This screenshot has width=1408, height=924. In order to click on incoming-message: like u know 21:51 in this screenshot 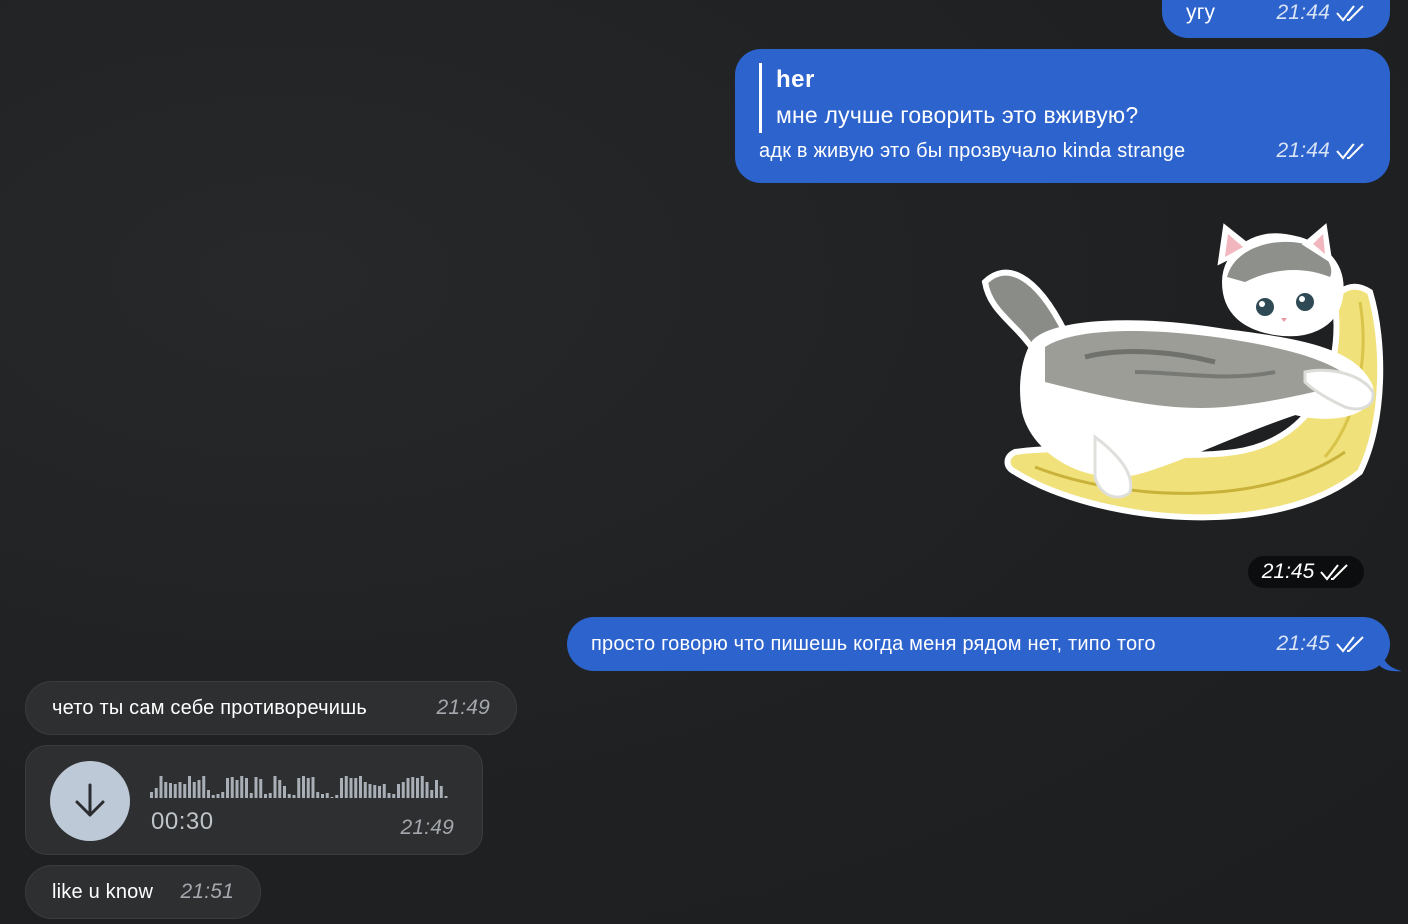, I will do `click(143, 892)`.